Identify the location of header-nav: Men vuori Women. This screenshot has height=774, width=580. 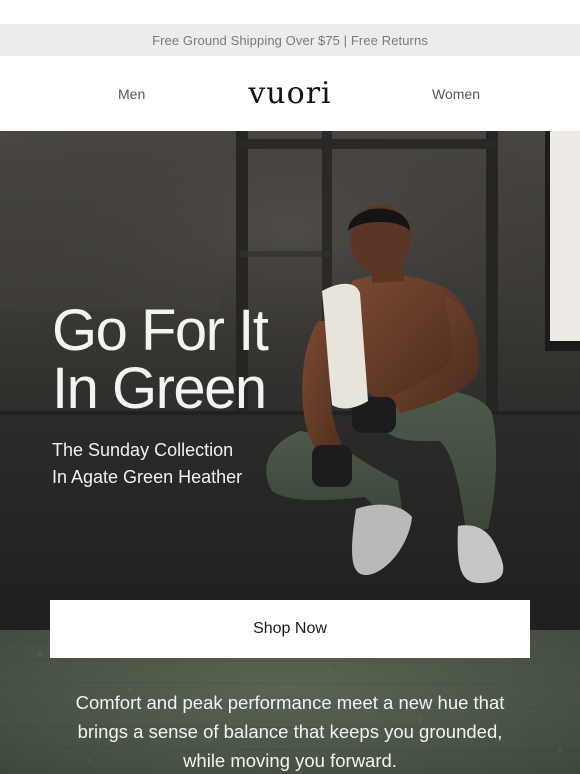
(290, 93).